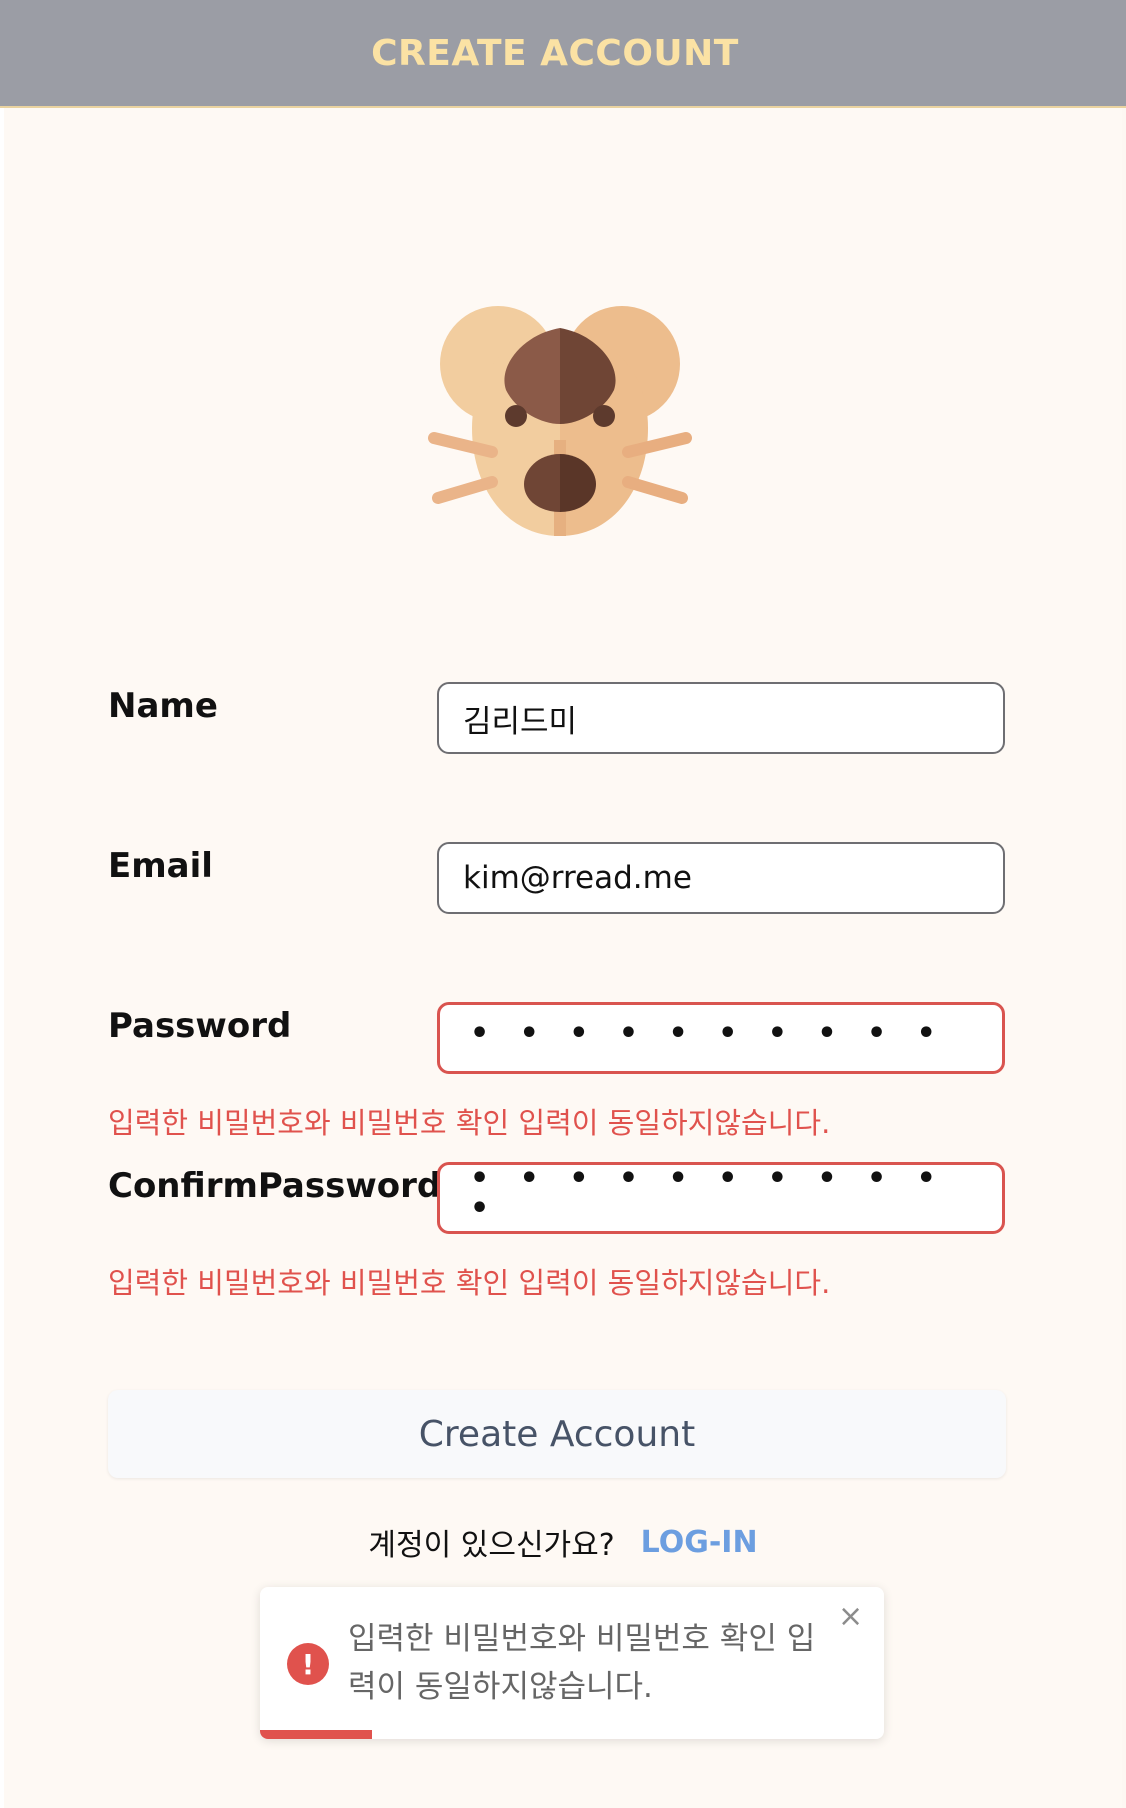  What do you see at coordinates (699, 1542) in the screenshot?
I see `login-link: LOG-IN` at bounding box center [699, 1542].